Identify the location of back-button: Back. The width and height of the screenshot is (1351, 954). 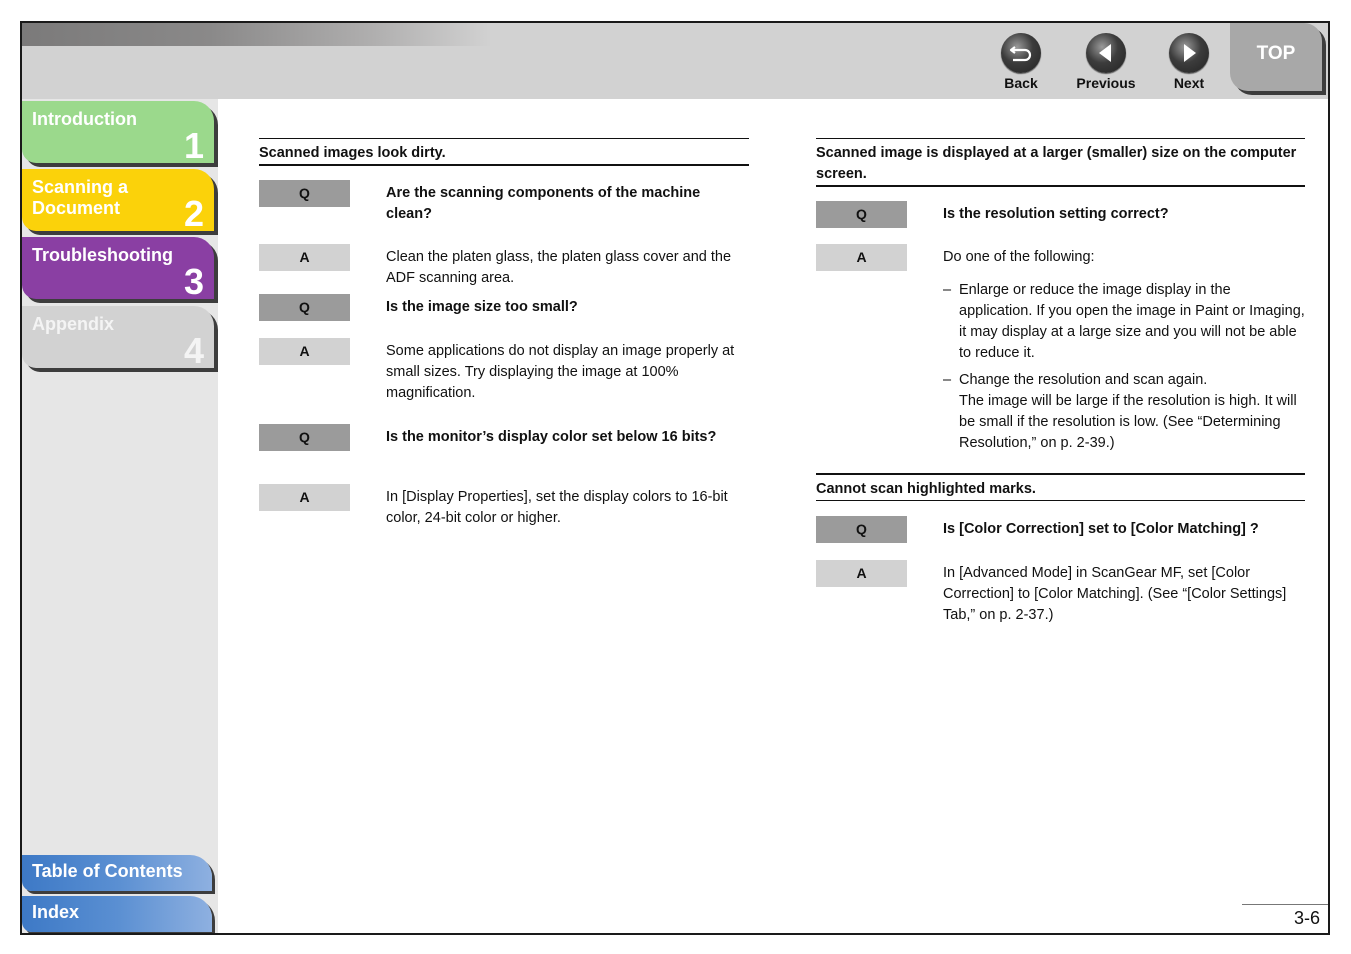
(1021, 62).